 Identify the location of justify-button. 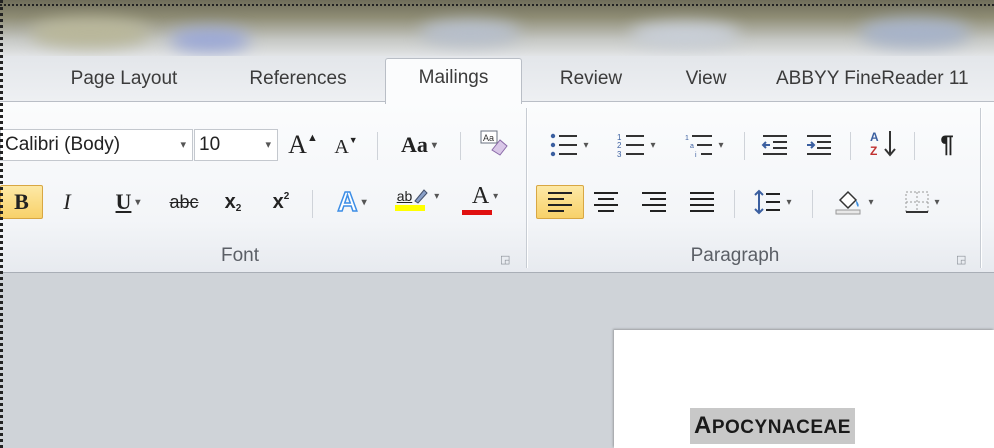
(702, 202).